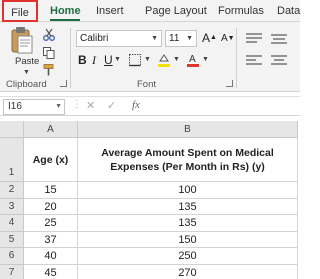  What do you see at coordinates (224, 107) in the screenshot?
I see `formula-input` at bounding box center [224, 107].